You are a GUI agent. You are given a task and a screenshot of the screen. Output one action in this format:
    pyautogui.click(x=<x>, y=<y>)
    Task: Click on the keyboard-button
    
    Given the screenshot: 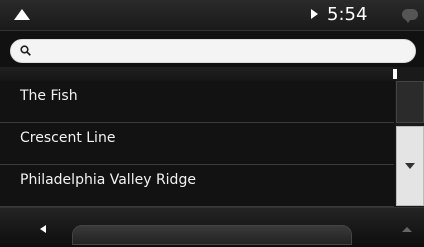 What is the action you would take?
    pyautogui.click(x=212, y=235)
    